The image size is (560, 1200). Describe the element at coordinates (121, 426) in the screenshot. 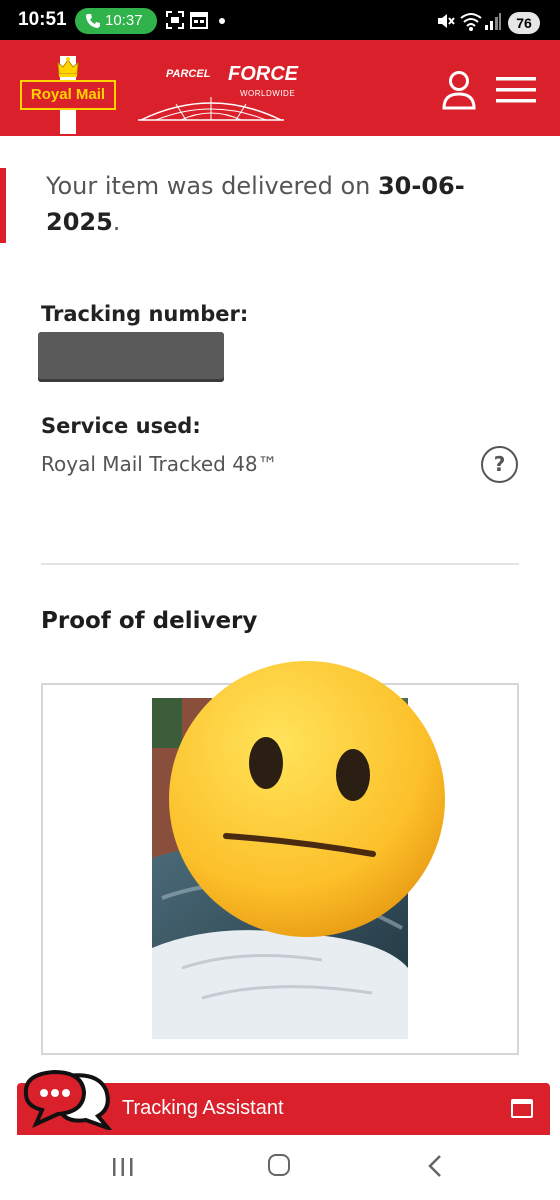

I see `service-used-label: Service used:` at that location.